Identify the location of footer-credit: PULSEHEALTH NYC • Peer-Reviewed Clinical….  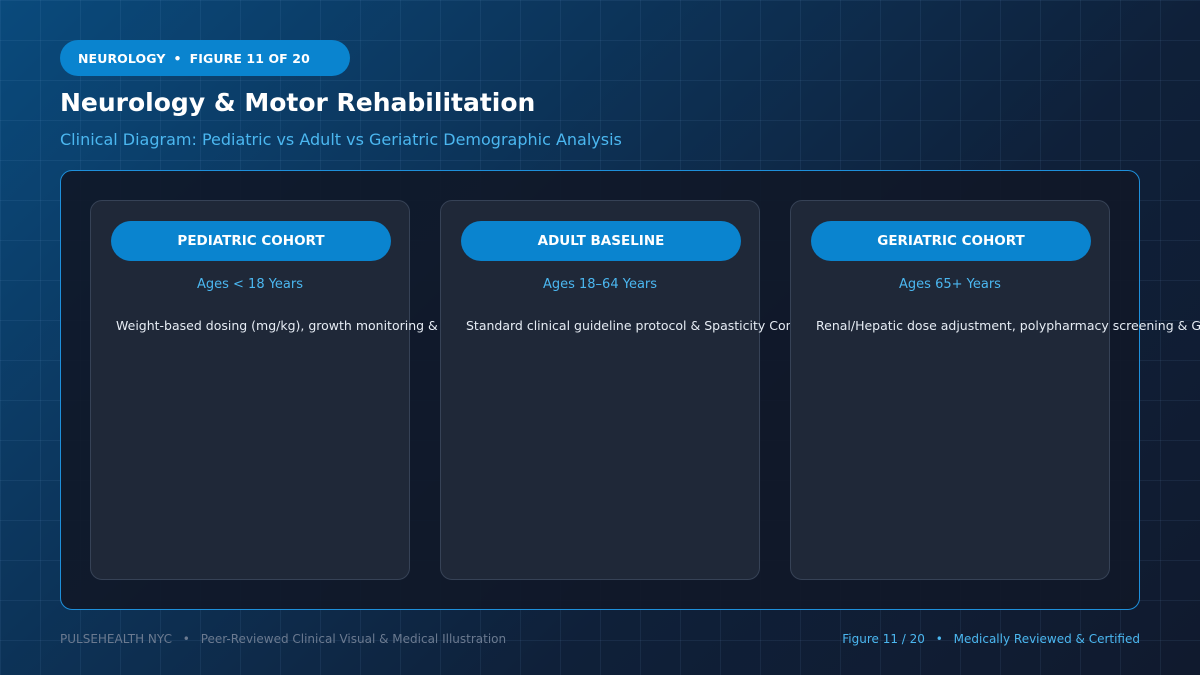
(283, 639).